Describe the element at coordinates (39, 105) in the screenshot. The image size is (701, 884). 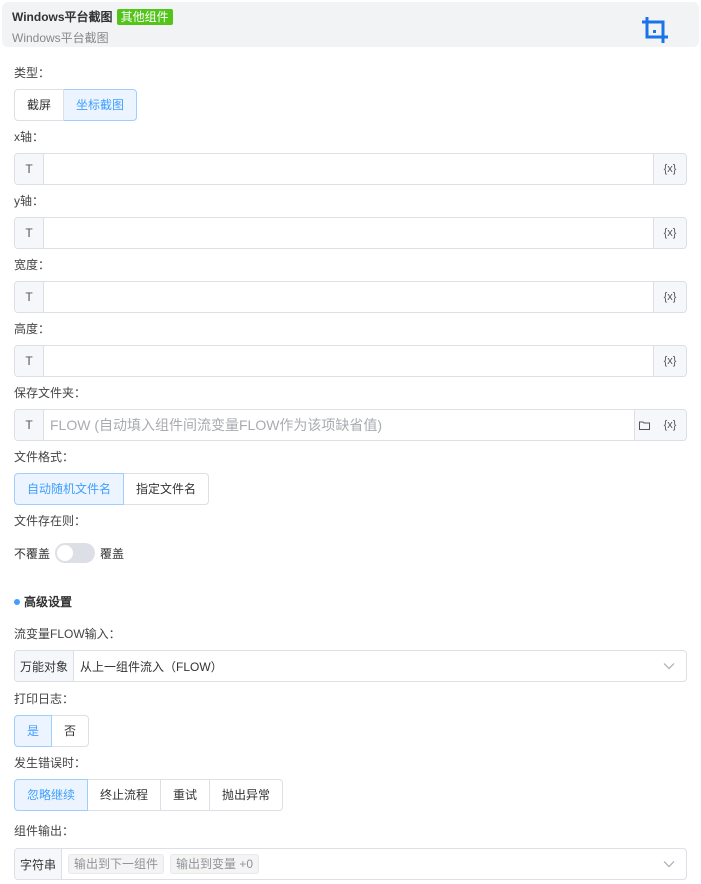
I see `type-option-screenshot: 截屏` at that location.